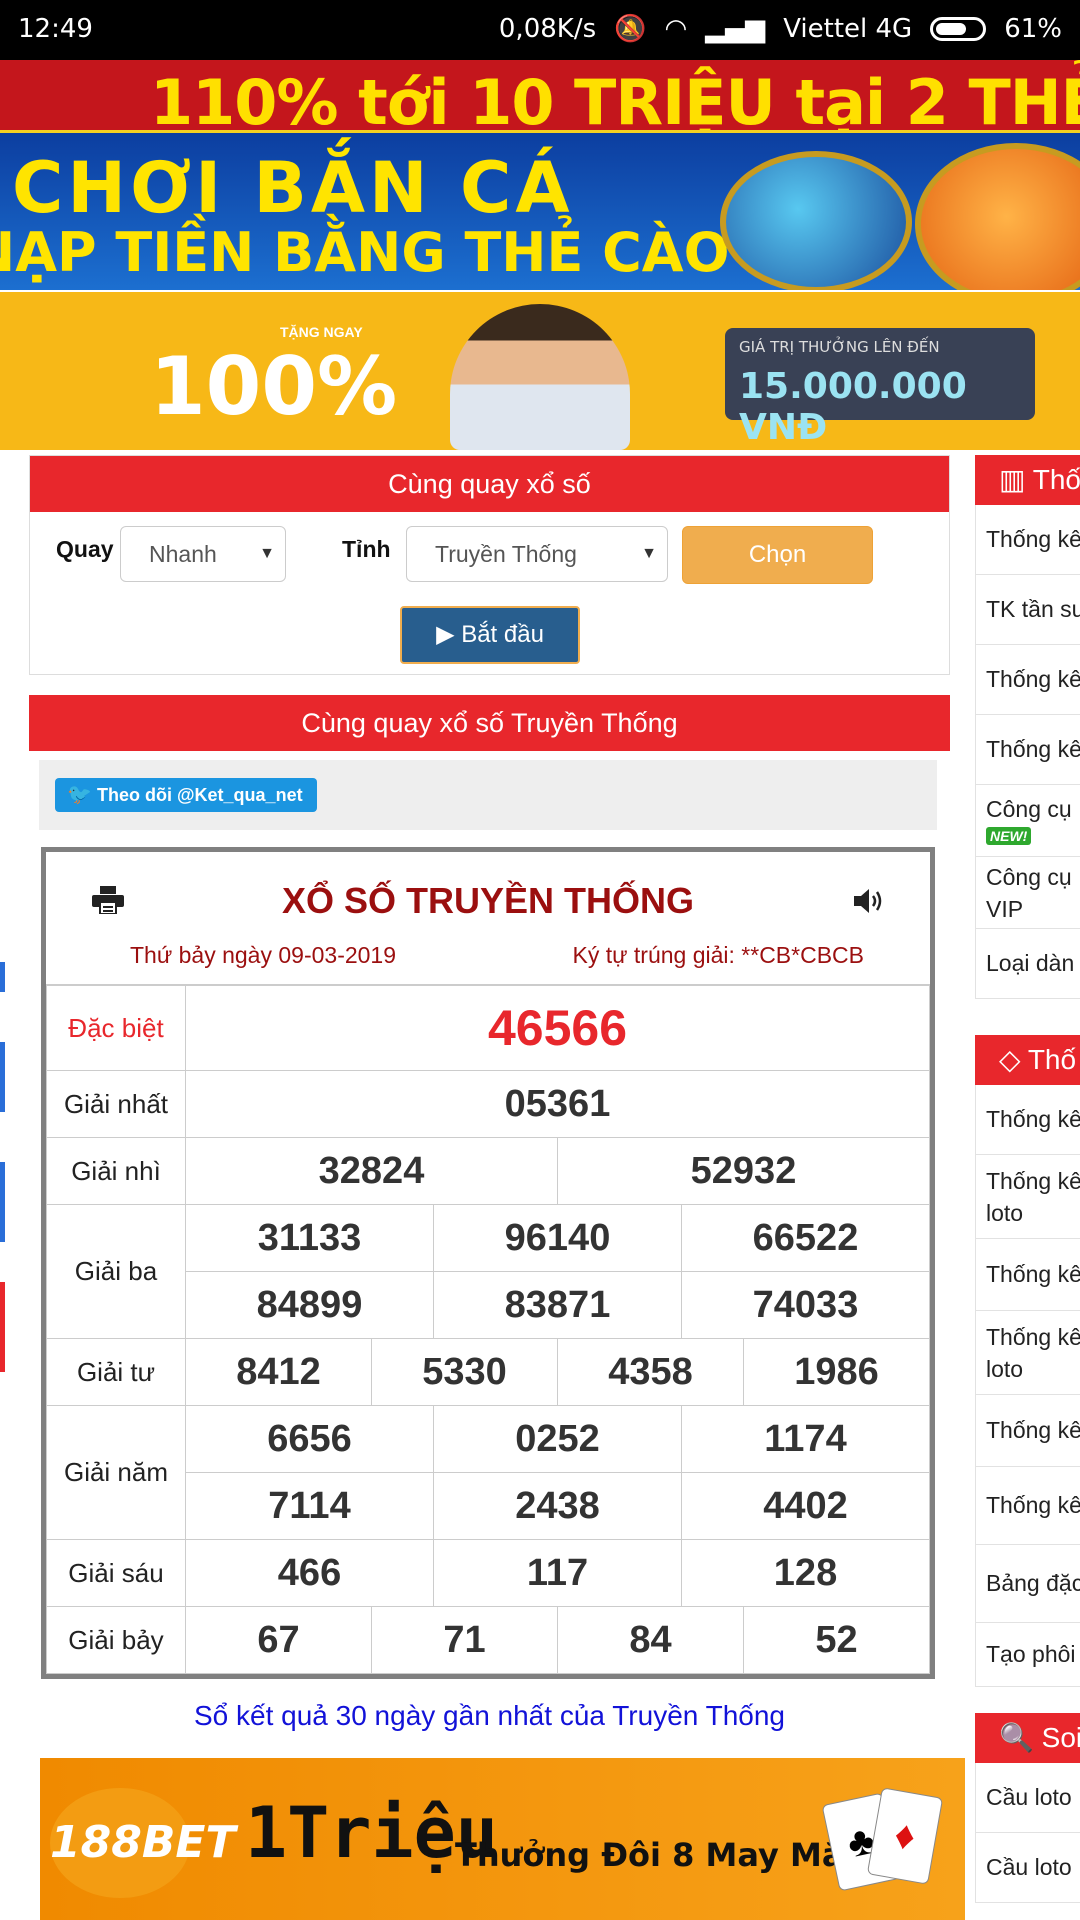  Describe the element at coordinates (116, 1640) in the screenshot. I see `prize-name-bay: Giải bảy` at that location.